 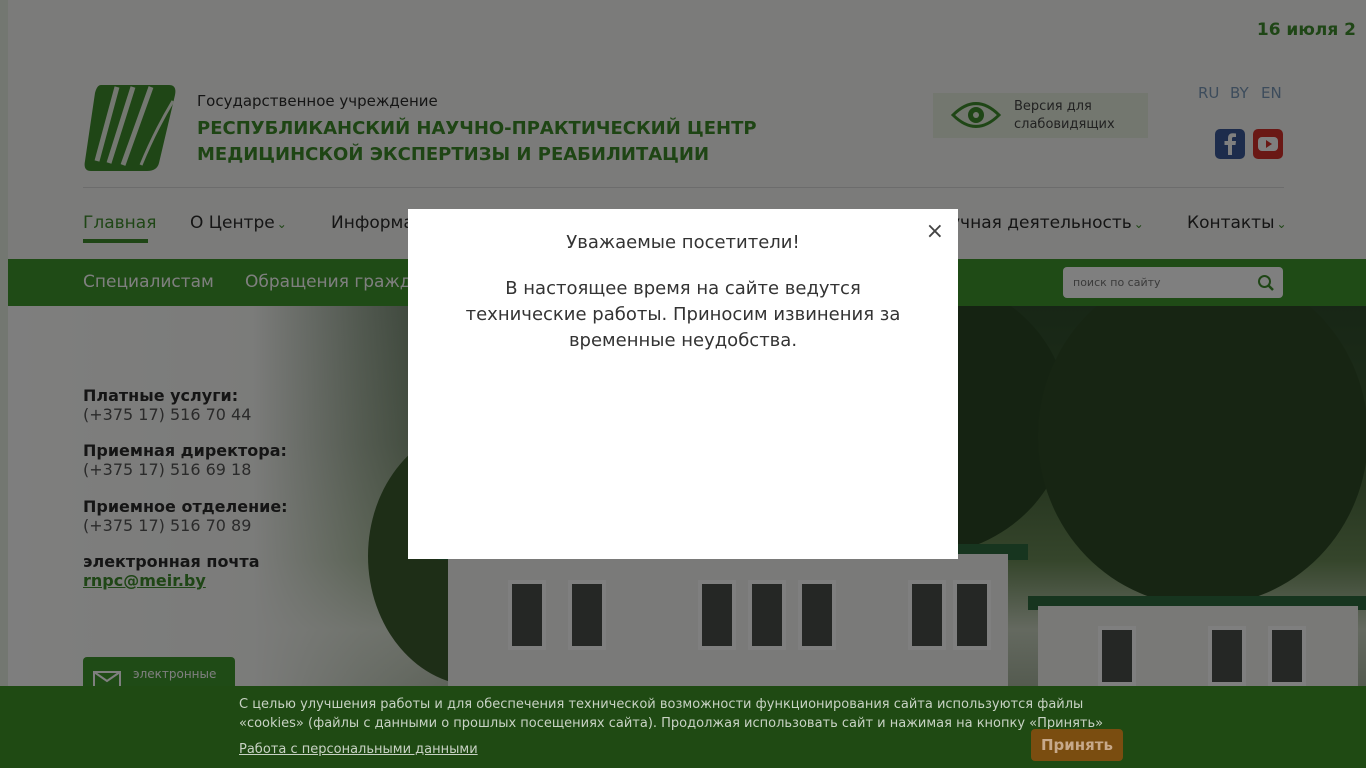 I want to click on personal-data-link: Работа с персональными данными, so click(x=358, y=749).